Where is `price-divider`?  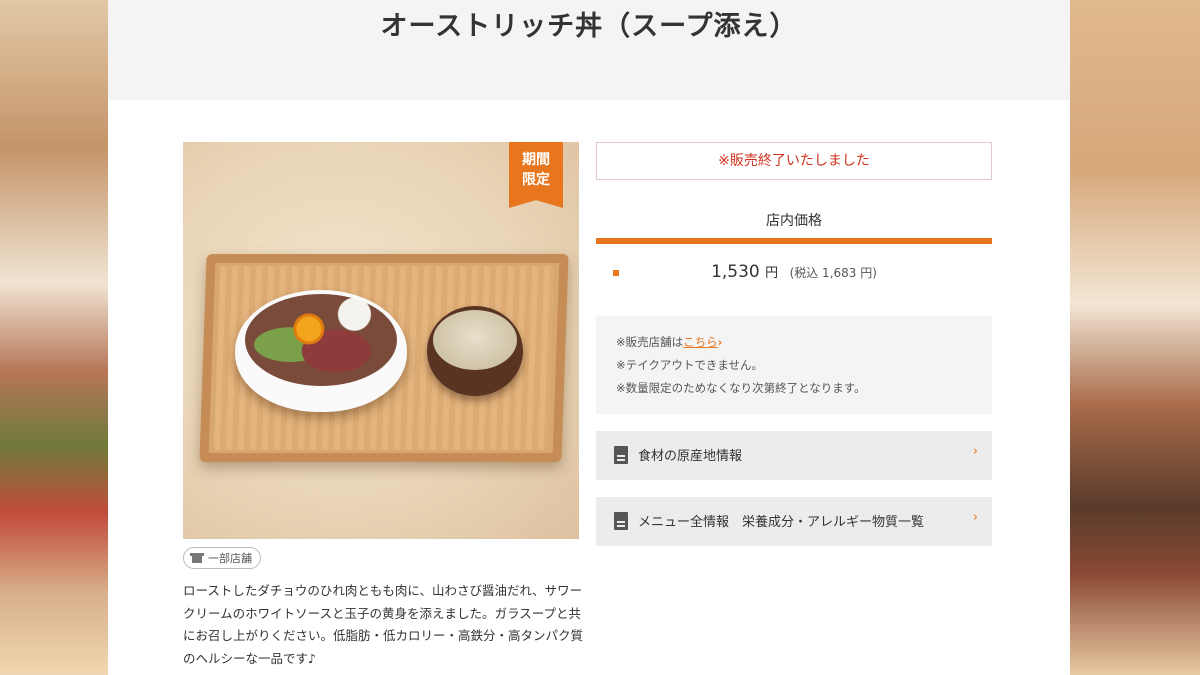 price-divider is located at coordinates (794, 241).